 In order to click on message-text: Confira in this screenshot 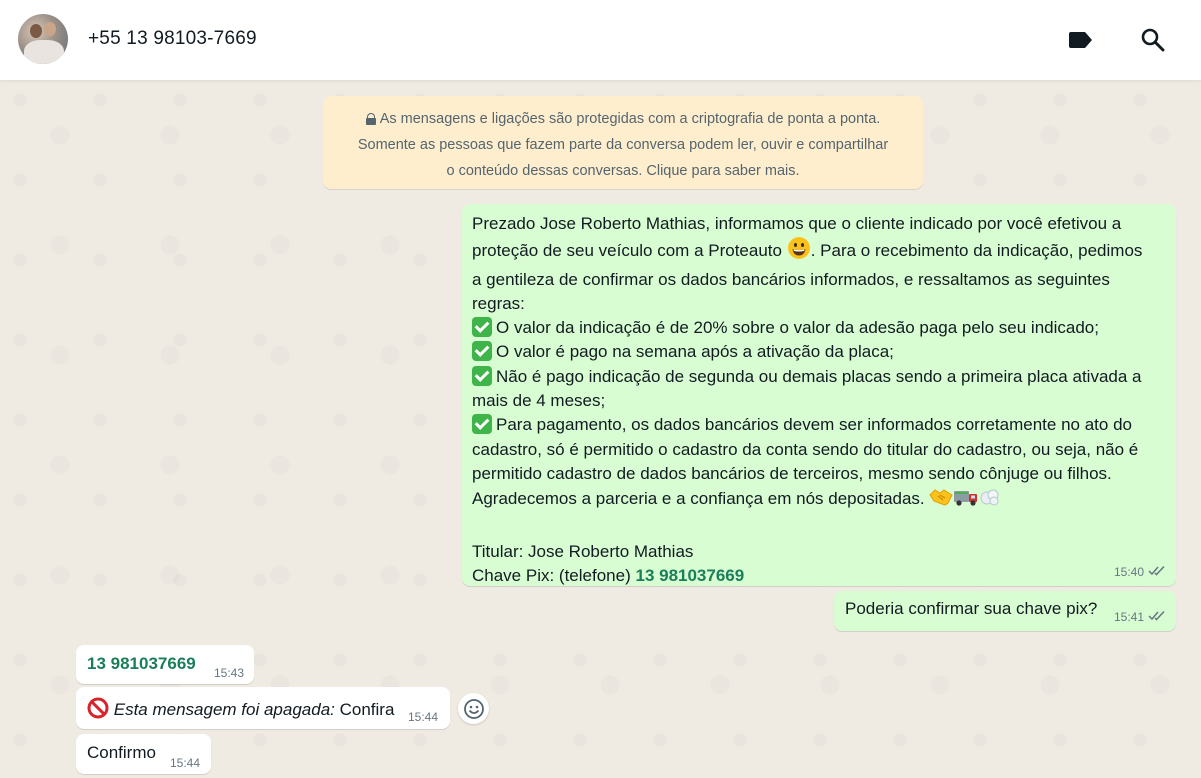, I will do `click(367, 709)`.